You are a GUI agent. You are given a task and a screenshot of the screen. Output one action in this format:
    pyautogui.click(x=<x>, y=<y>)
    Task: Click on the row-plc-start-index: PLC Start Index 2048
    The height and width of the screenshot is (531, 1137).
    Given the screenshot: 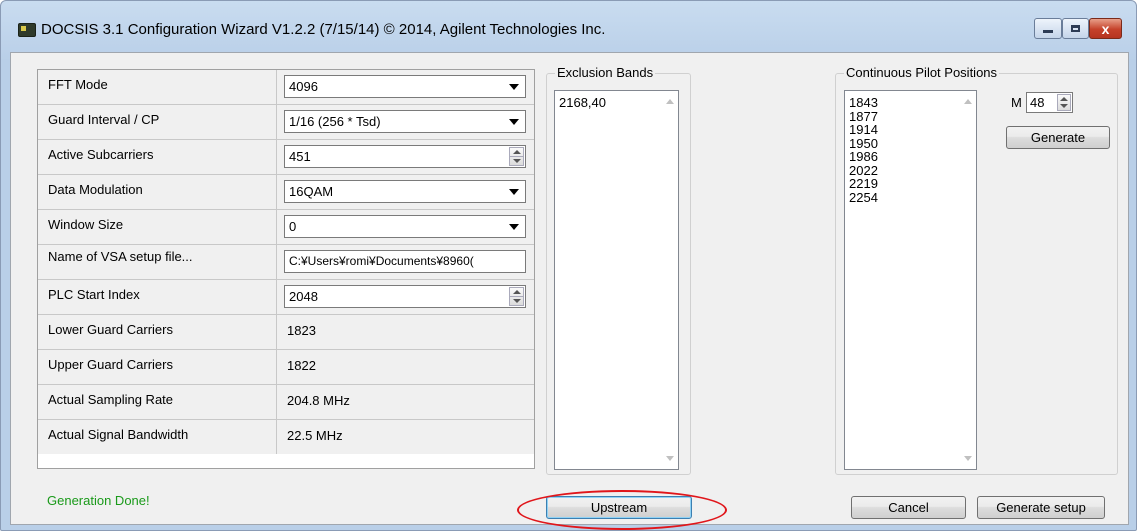 What is the action you would take?
    pyautogui.click(x=286, y=297)
    